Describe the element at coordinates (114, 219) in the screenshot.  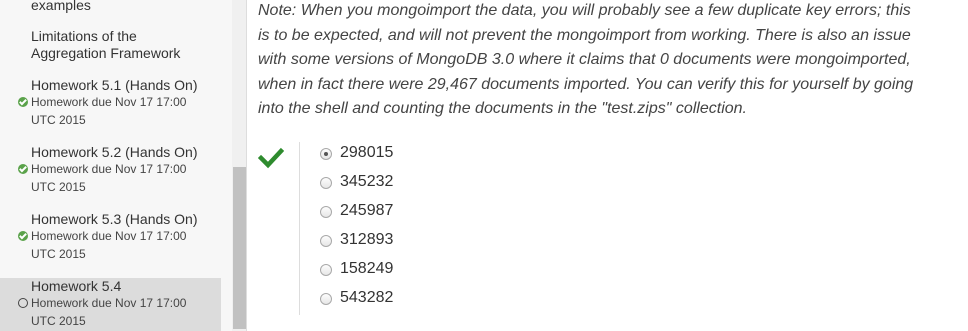
I see `nav-item-title: Homework 5.3 (Hands On)` at that location.